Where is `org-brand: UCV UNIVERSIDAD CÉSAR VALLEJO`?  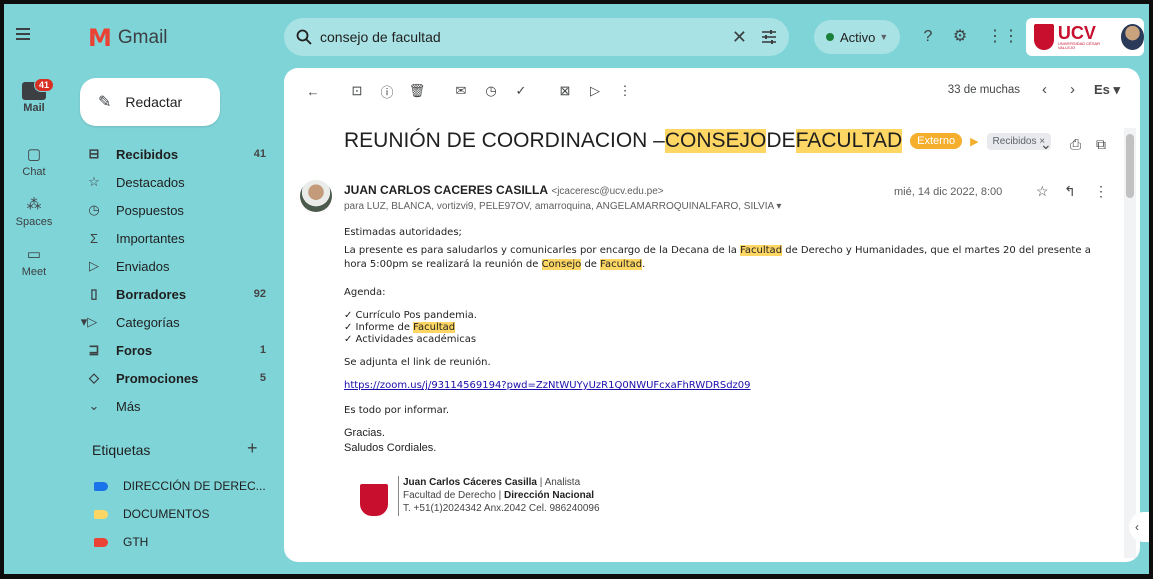
org-brand: UCV UNIVERSIDAD CÉSAR VALLEJO is located at coordinates (1079, 36).